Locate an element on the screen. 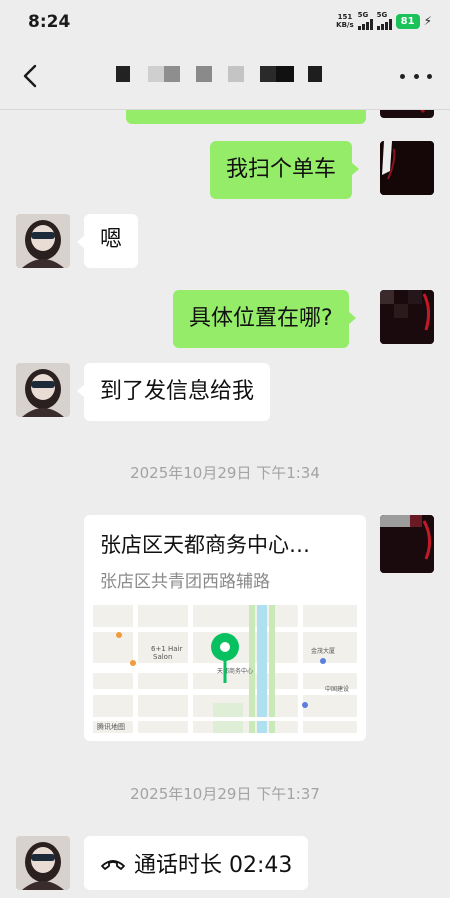  message-timestamp: 2025年10月29日 下午1:34 is located at coordinates (225, 473).